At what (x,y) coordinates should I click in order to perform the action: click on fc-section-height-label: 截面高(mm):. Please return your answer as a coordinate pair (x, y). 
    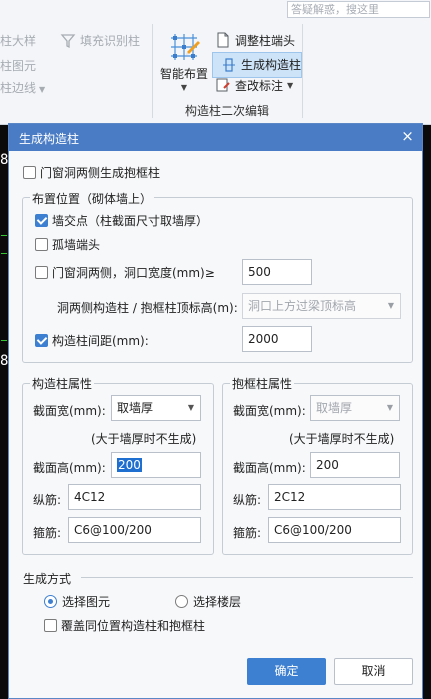
    Looking at the image, I should click on (269, 468).